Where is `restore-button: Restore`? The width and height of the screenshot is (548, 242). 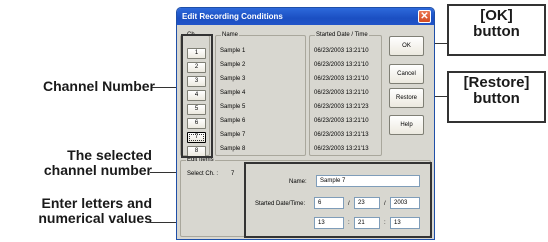 restore-button: Restore is located at coordinates (406, 98).